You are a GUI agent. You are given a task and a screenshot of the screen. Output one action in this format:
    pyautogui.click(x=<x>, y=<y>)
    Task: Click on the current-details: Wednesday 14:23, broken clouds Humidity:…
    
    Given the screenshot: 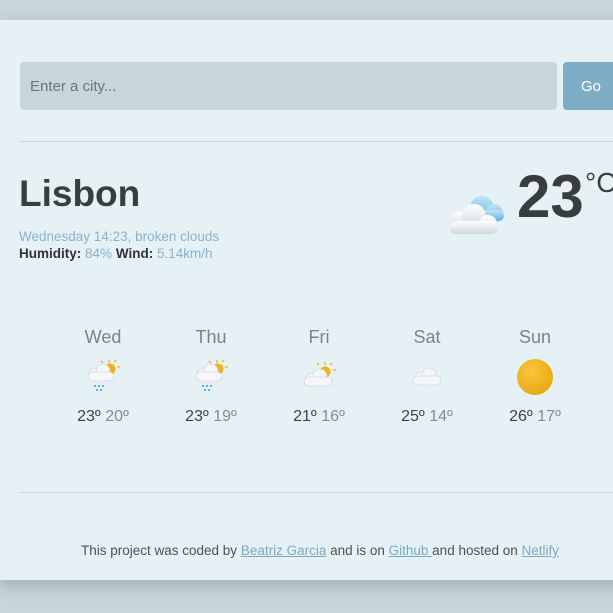 What is the action you would take?
    pyautogui.click(x=119, y=245)
    